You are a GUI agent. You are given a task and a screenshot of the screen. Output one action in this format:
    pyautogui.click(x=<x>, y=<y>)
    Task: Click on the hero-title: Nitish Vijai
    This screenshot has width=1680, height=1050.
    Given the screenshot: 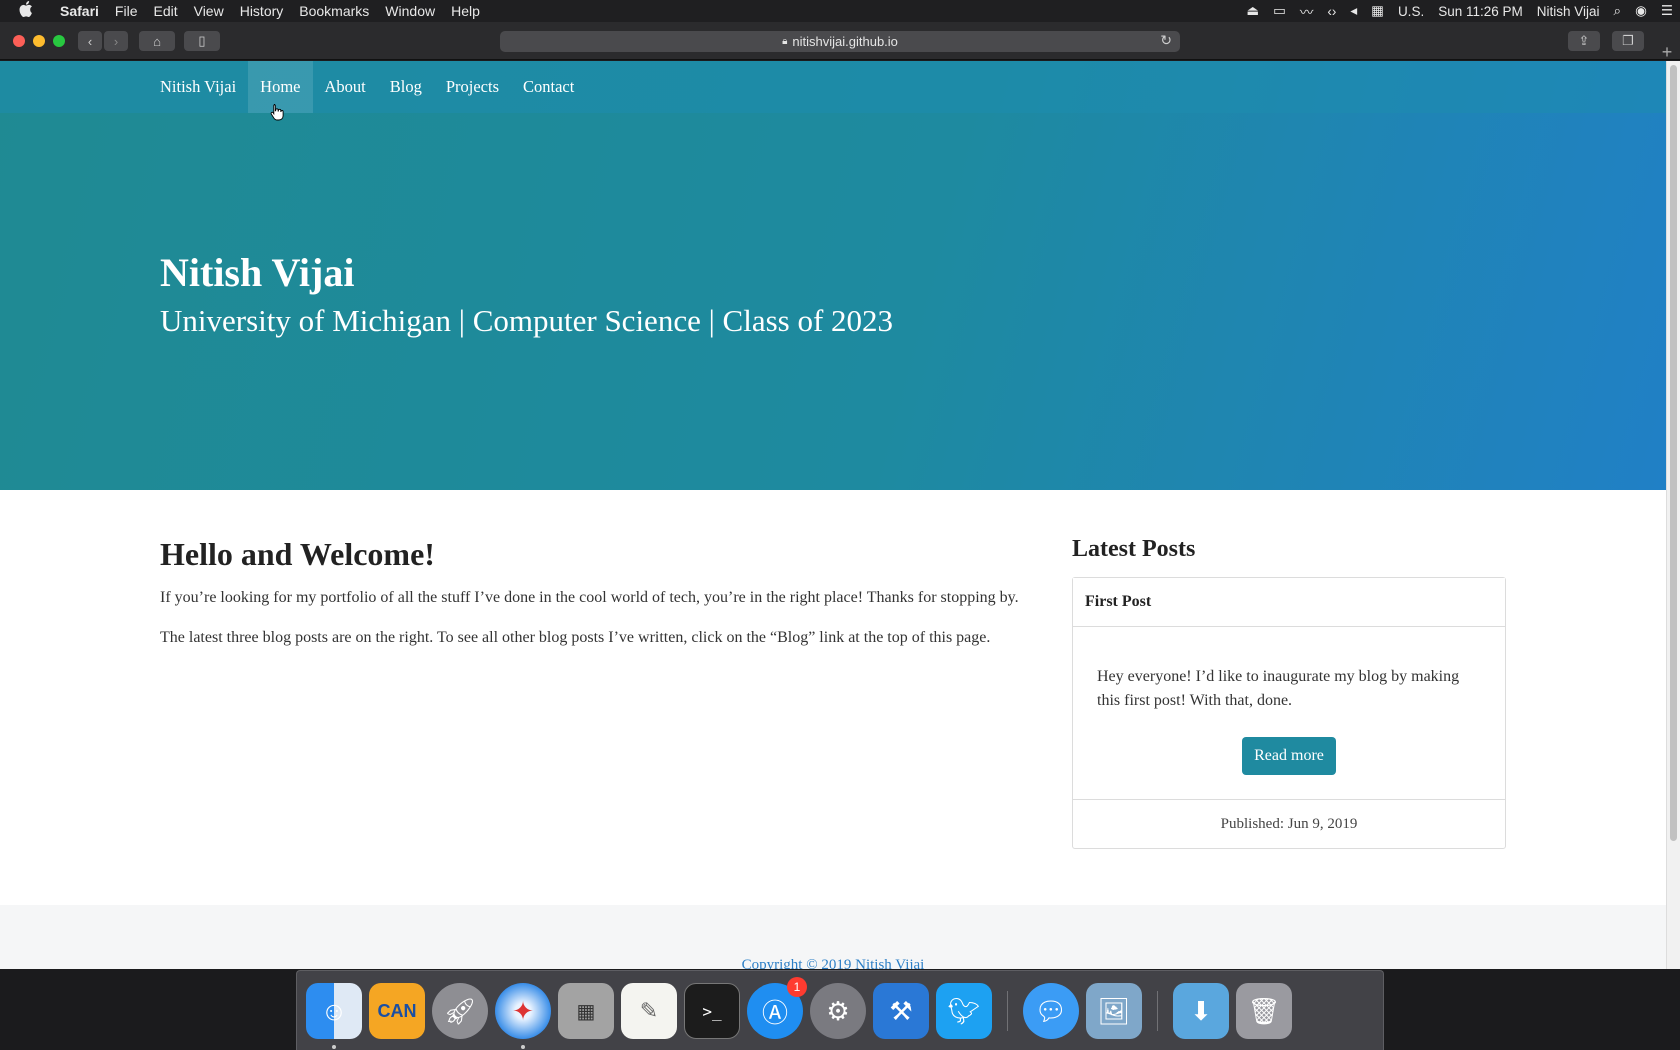 What is the action you would take?
    pyautogui.click(x=257, y=272)
    